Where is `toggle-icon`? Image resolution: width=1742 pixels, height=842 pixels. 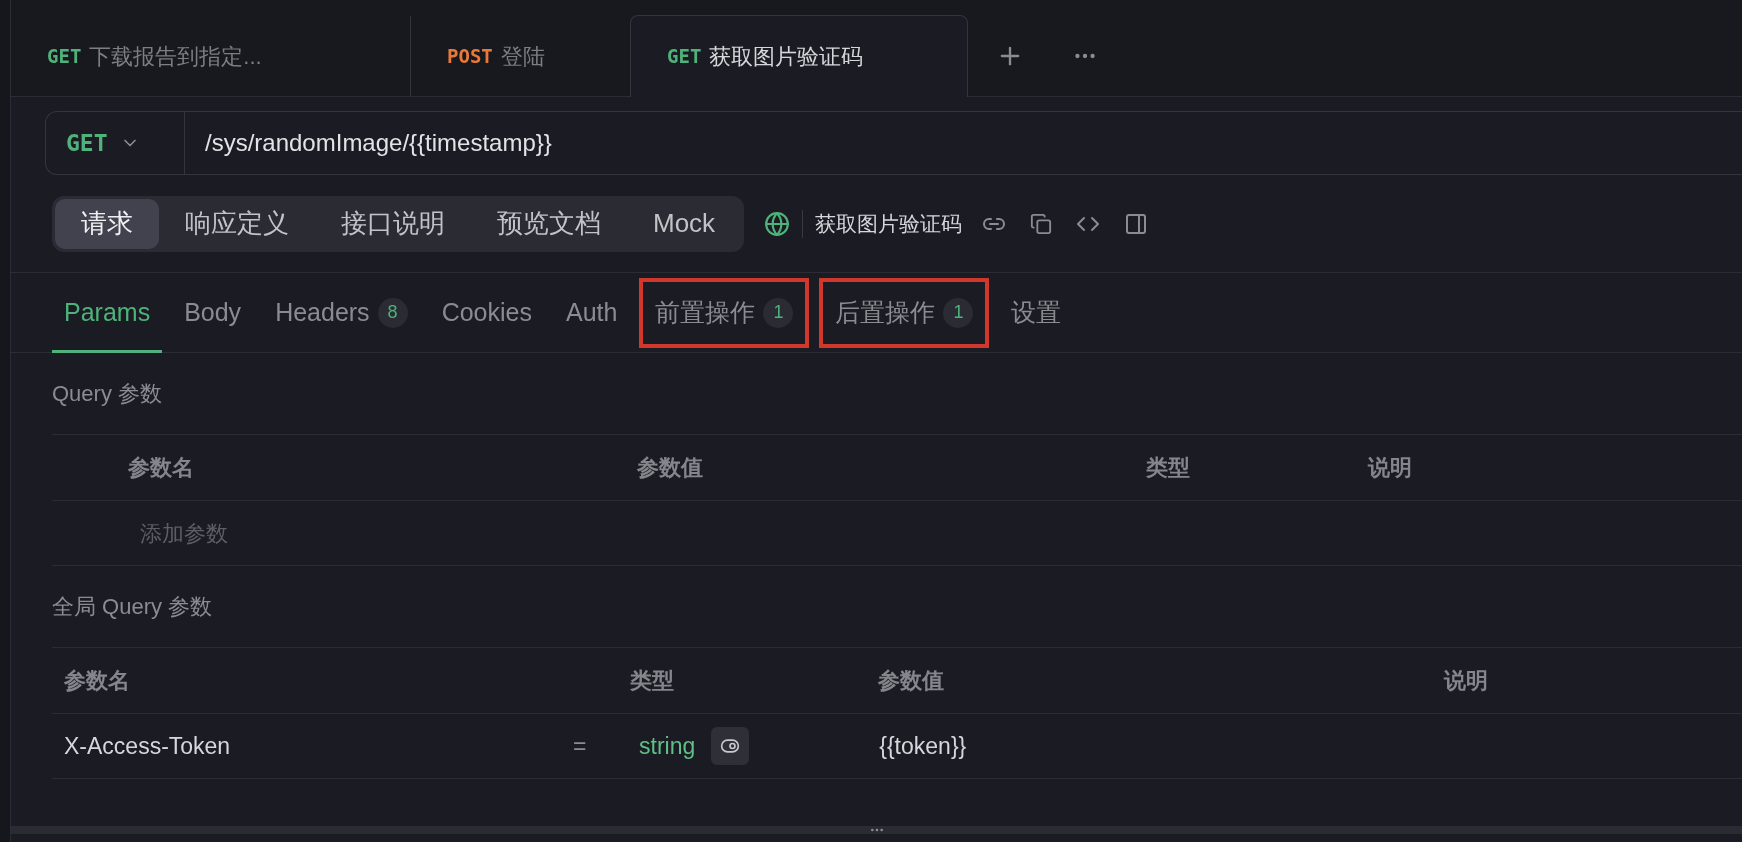
toggle-icon is located at coordinates (730, 746).